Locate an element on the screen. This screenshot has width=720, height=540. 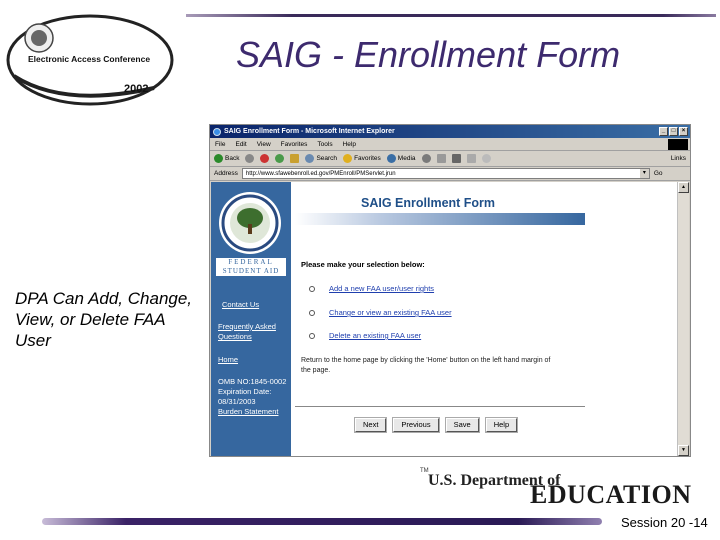
mail-button is located at coordinates (441, 158).